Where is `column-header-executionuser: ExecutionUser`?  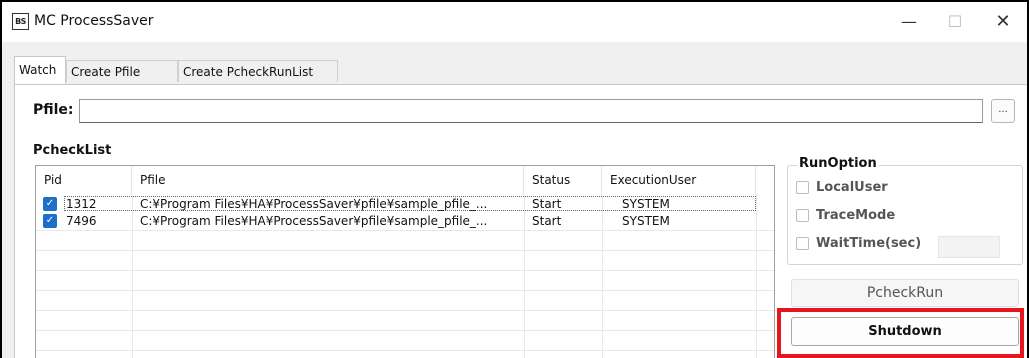
column-header-executionuser: ExecutionUser is located at coordinates (679, 180).